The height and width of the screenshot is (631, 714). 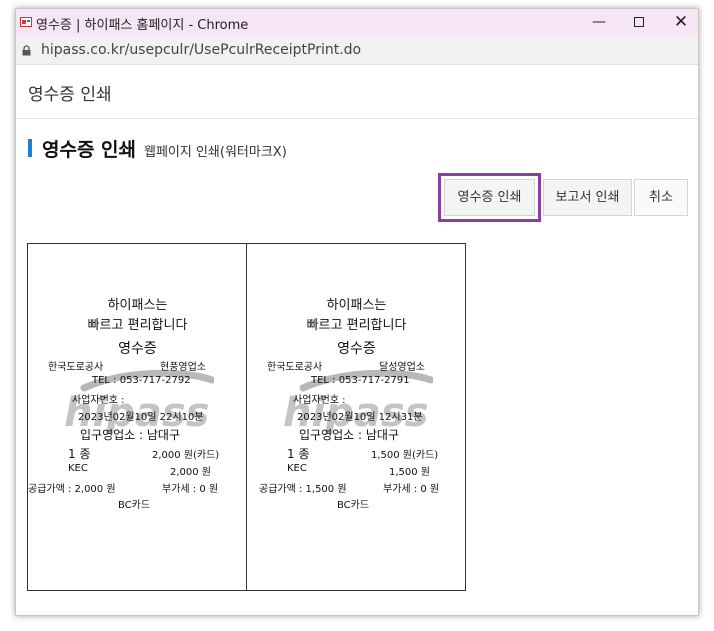 I want to click on title-bar: 영수증 | 하이패스 홈페이지 - Chrome — ✕, so click(x=357, y=23).